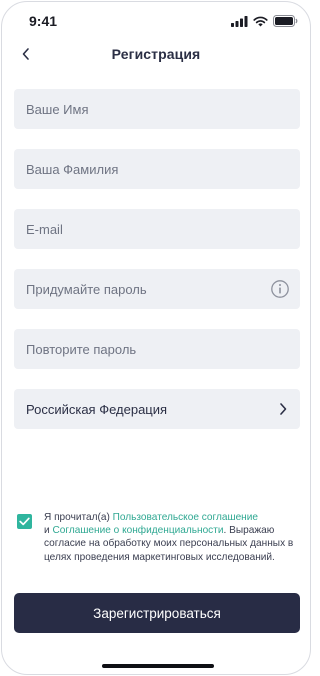  What do you see at coordinates (97, 409) in the screenshot?
I see `country-label: Российская Федерация` at bounding box center [97, 409].